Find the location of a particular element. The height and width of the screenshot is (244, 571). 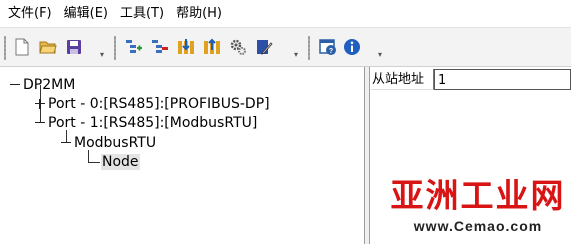

info-icon is located at coordinates (352, 47).